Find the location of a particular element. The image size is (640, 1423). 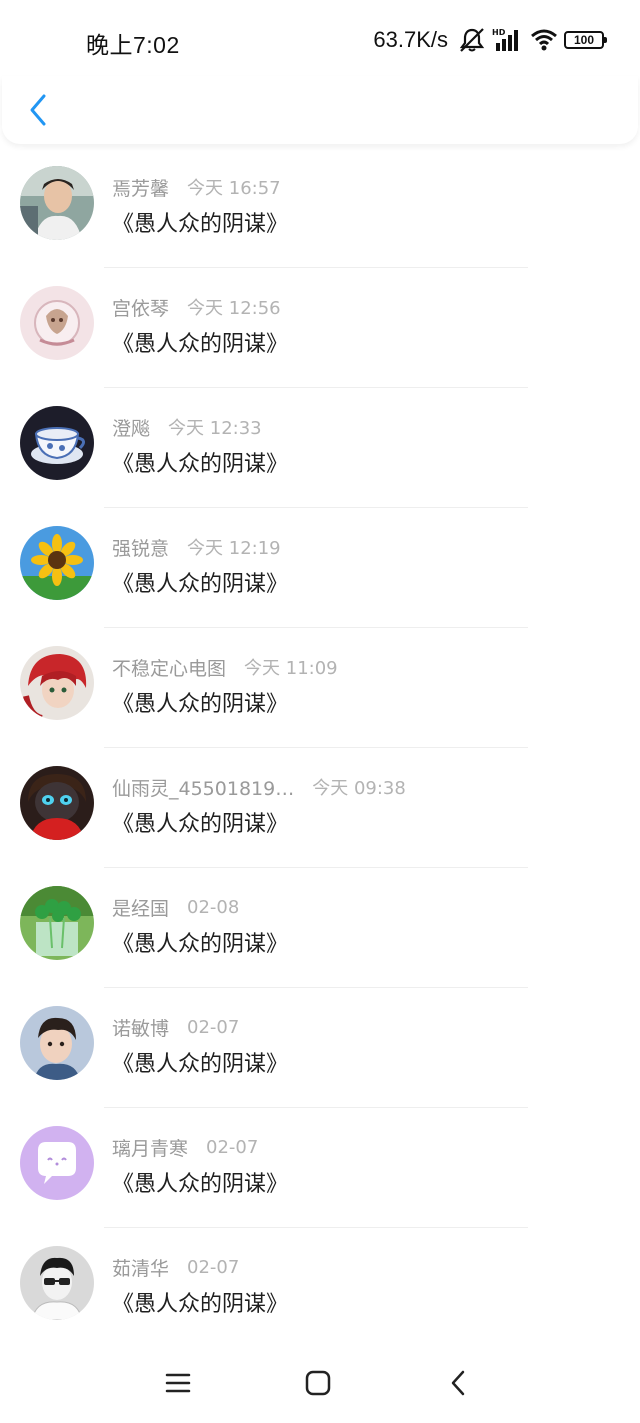

list-item: 强锐意 今天 12:19 《愚人众的阴谋》 is located at coordinates (320, 568).